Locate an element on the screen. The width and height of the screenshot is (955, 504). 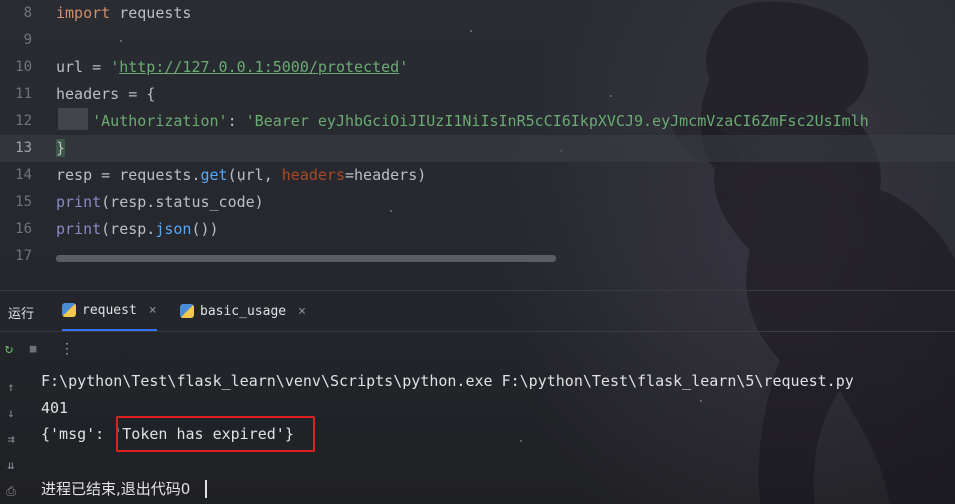
tab-basic-usage: basic_usage × is located at coordinates (243, 311).